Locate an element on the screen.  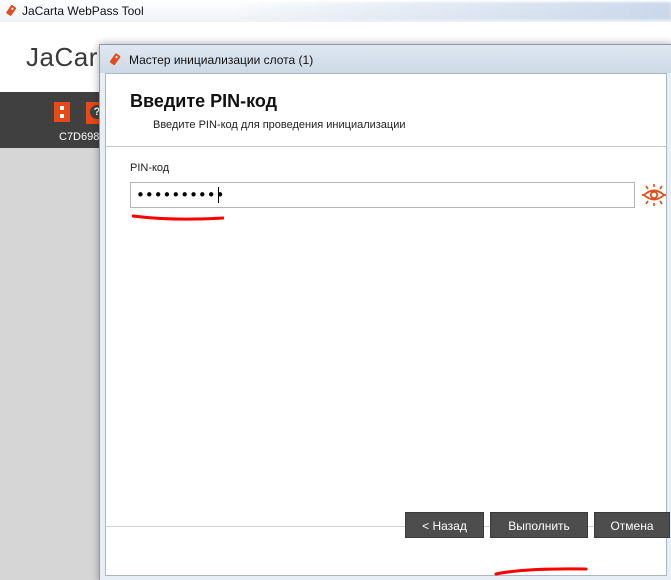
page-title: Введите PIN-код is located at coordinates (204, 101).